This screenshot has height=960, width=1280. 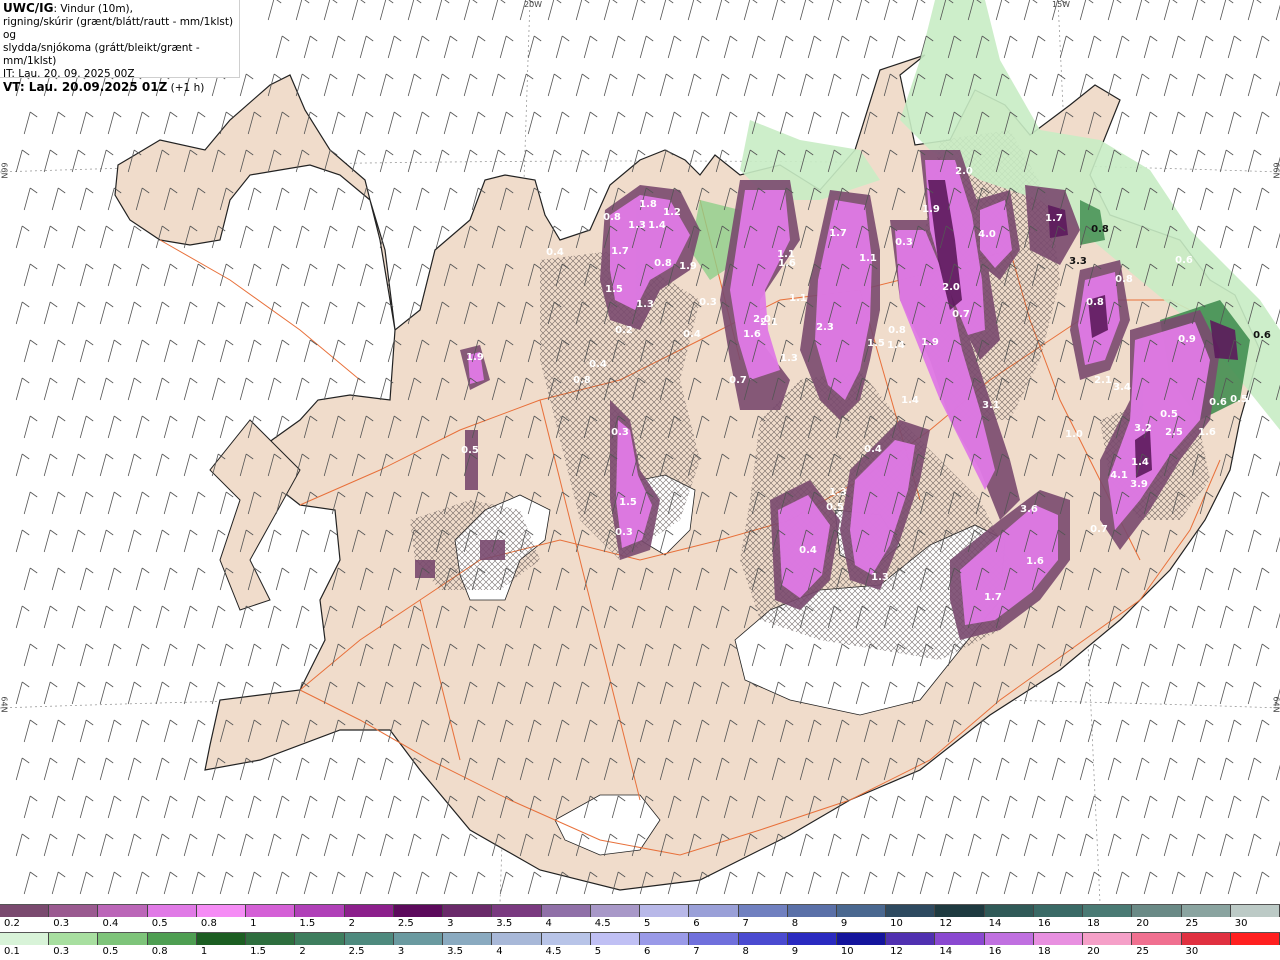 I want to click on precip-value: 1.2, so click(x=672, y=212).